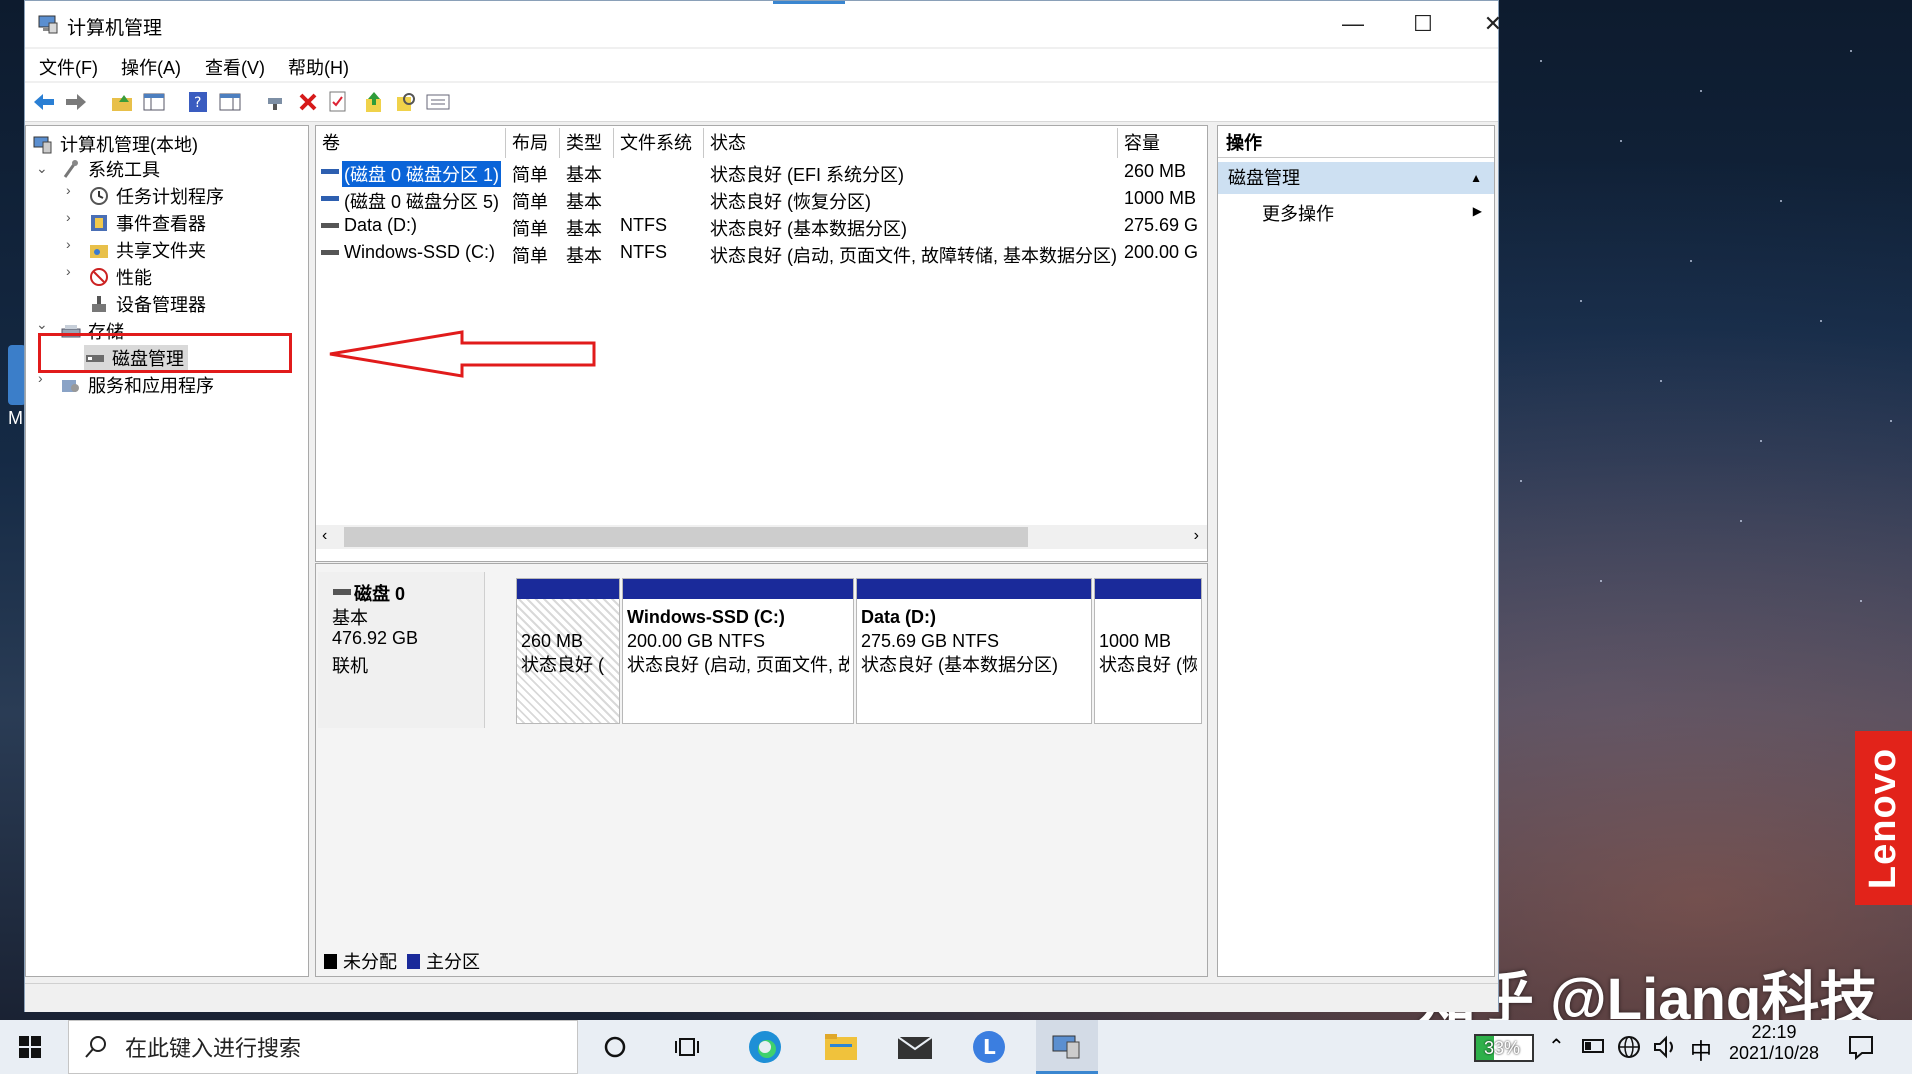 The height and width of the screenshot is (1074, 1912). What do you see at coordinates (1594, 1048) in the screenshot?
I see `battery-icon` at bounding box center [1594, 1048].